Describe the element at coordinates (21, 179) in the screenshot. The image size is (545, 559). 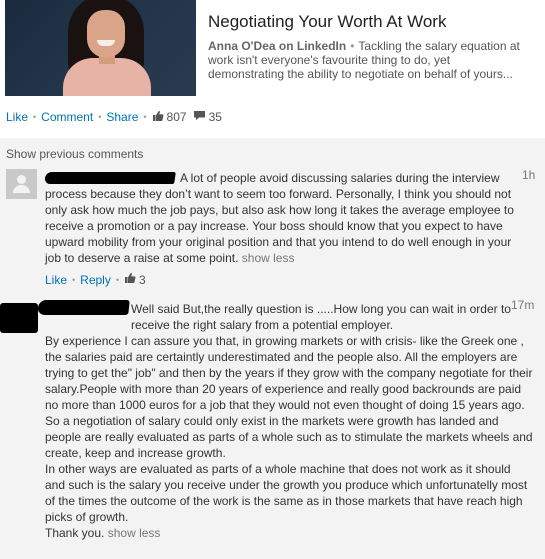
I see `avatar-head-icon` at that location.